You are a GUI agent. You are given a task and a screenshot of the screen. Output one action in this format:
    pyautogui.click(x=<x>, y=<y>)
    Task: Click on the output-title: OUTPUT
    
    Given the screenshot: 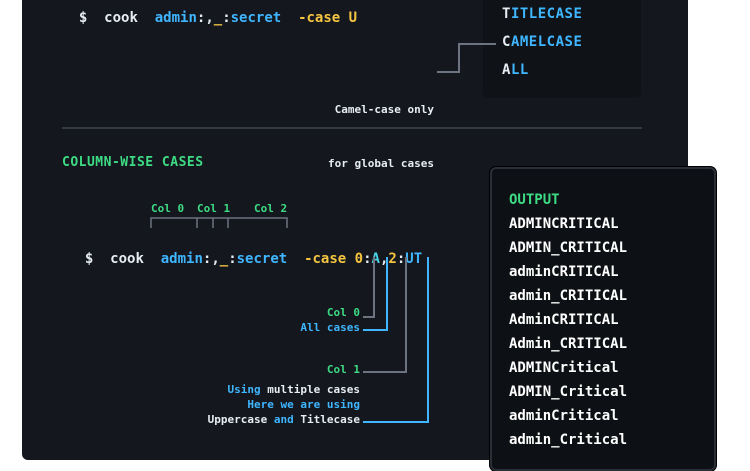 What is the action you would take?
    pyautogui.click(x=534, y=200)
    